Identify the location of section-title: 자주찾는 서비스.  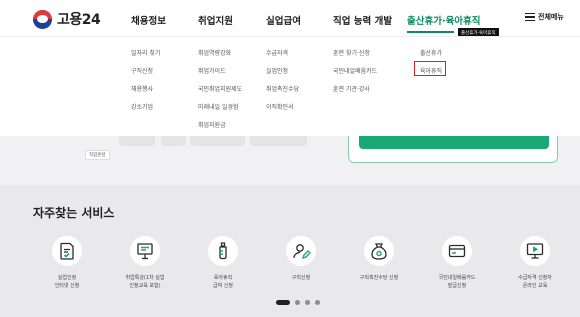
(74, 213).